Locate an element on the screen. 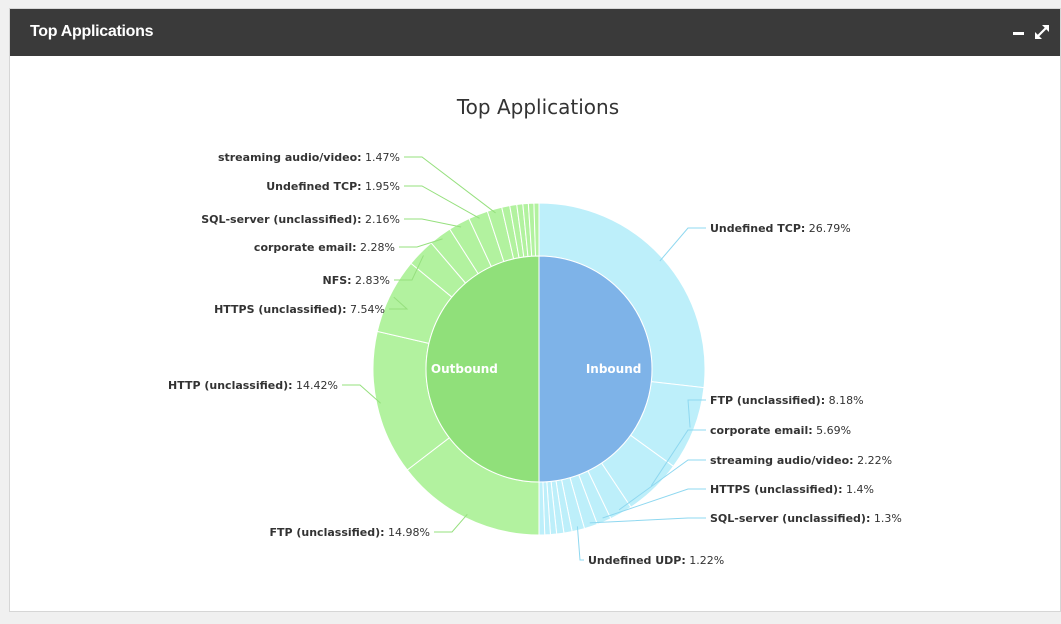 The height and width of the screenshot is (624, 1061). data-label-inbound-streaming-audio-video: streaming audio/video: 2.22% is located at coordinates (801, 460).